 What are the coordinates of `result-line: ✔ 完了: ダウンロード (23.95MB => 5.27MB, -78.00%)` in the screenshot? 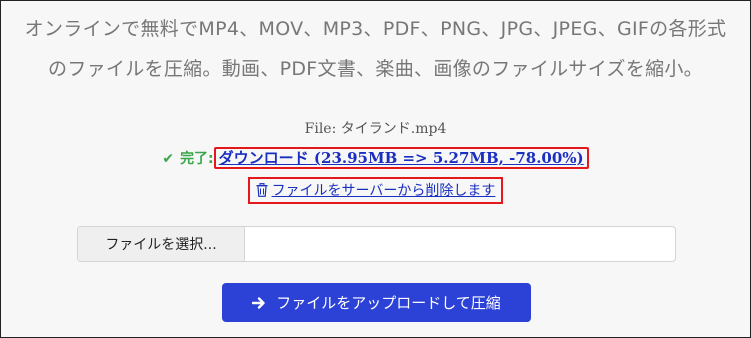 It's located at (375, 158).